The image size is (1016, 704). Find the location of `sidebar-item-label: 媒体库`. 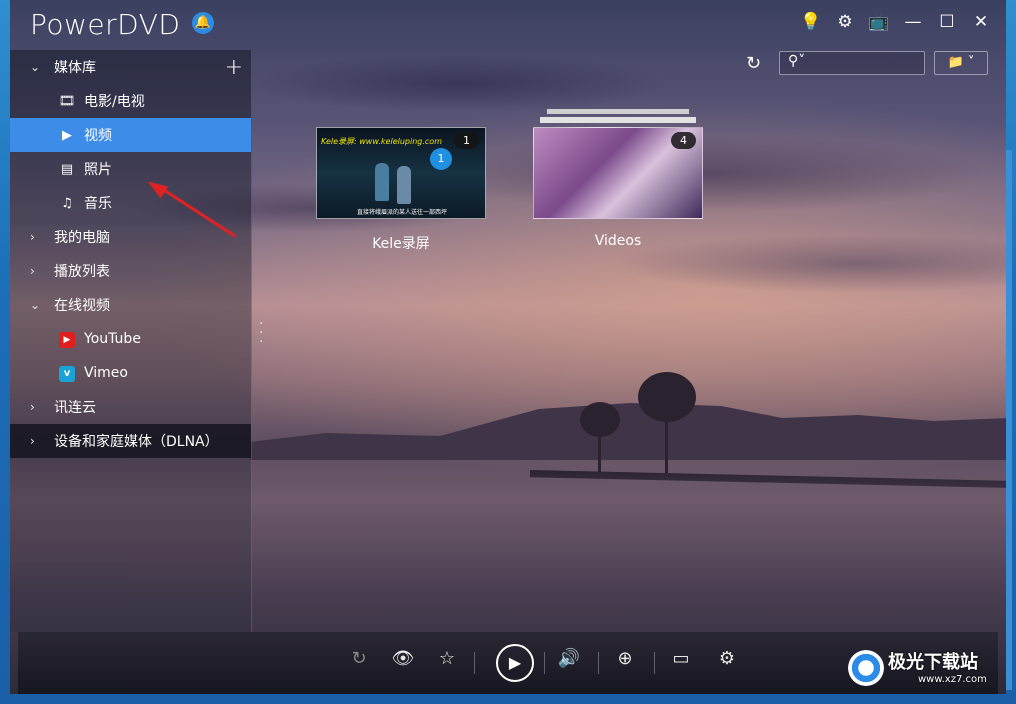

sidebar-item-label: 媒体库 is located at coordinates (75, 68).